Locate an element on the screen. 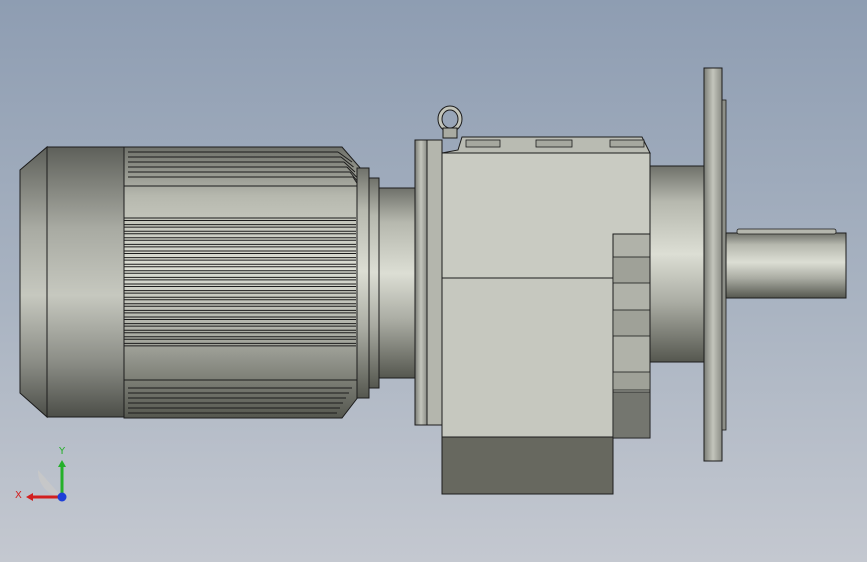  motor-housing is located at coordinates (243, 282).